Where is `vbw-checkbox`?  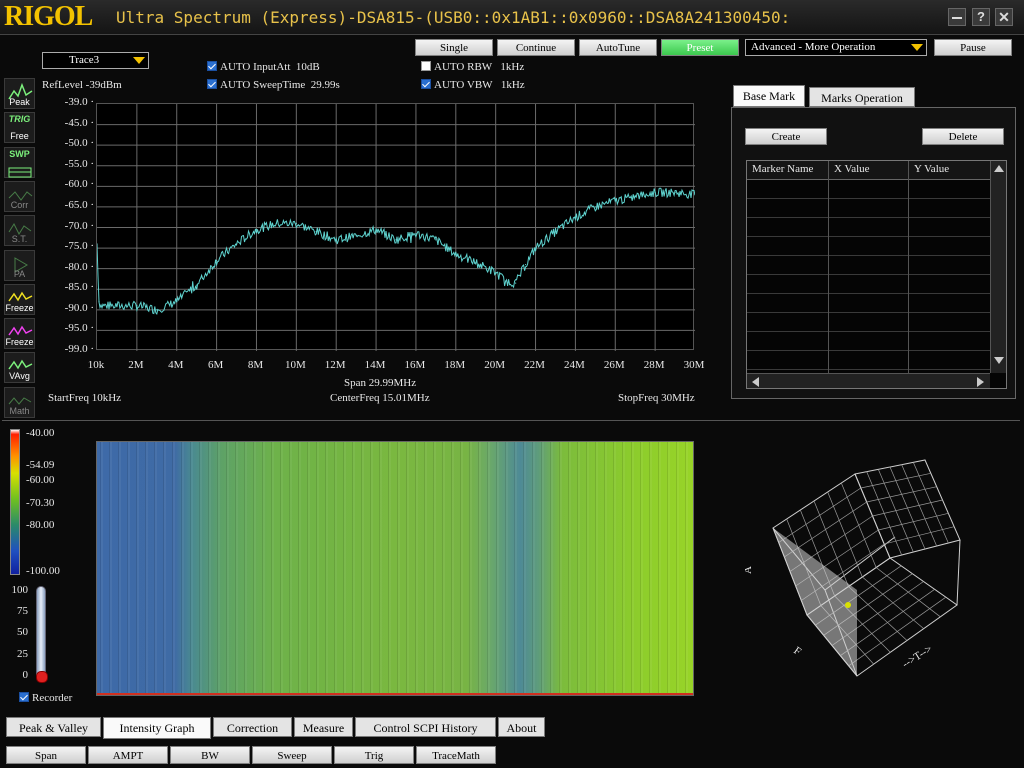
vbw-checkbox is located at coordinates (426, 84).